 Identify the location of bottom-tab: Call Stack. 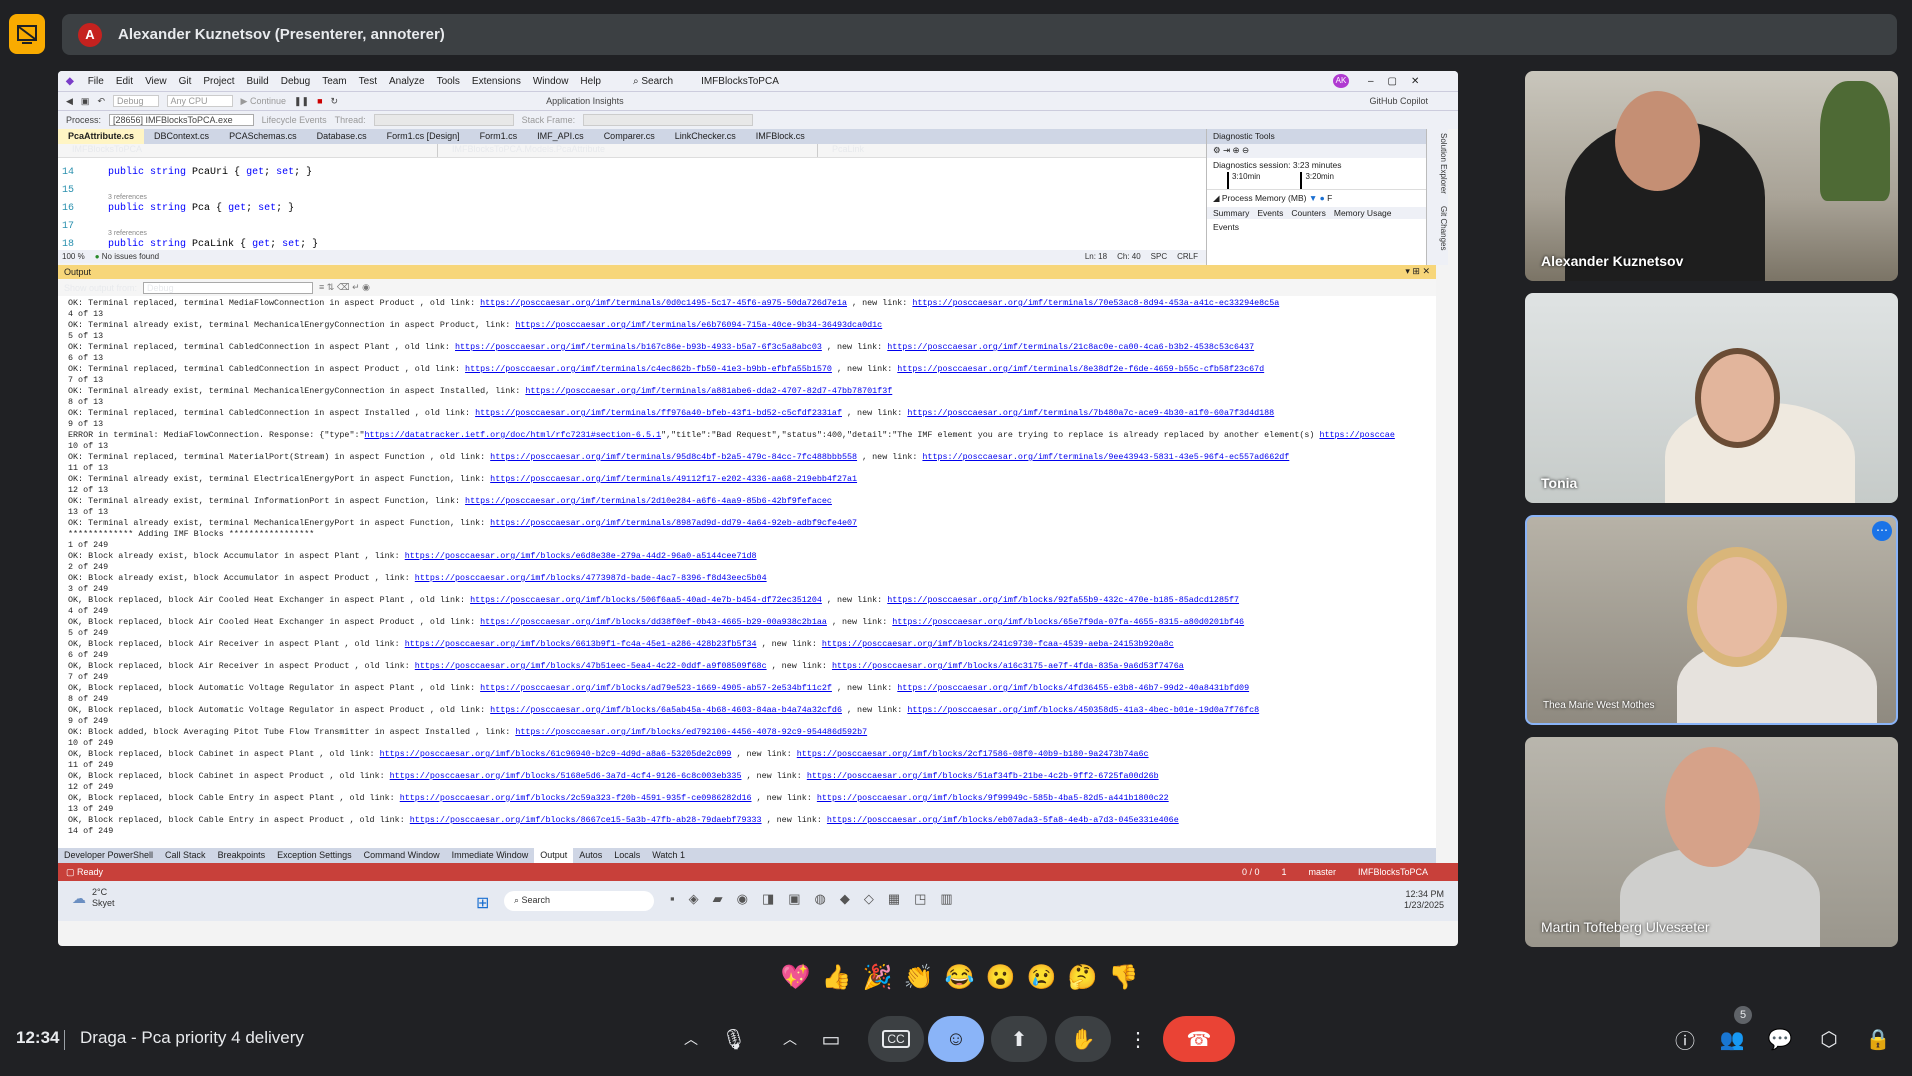
(185, 855).